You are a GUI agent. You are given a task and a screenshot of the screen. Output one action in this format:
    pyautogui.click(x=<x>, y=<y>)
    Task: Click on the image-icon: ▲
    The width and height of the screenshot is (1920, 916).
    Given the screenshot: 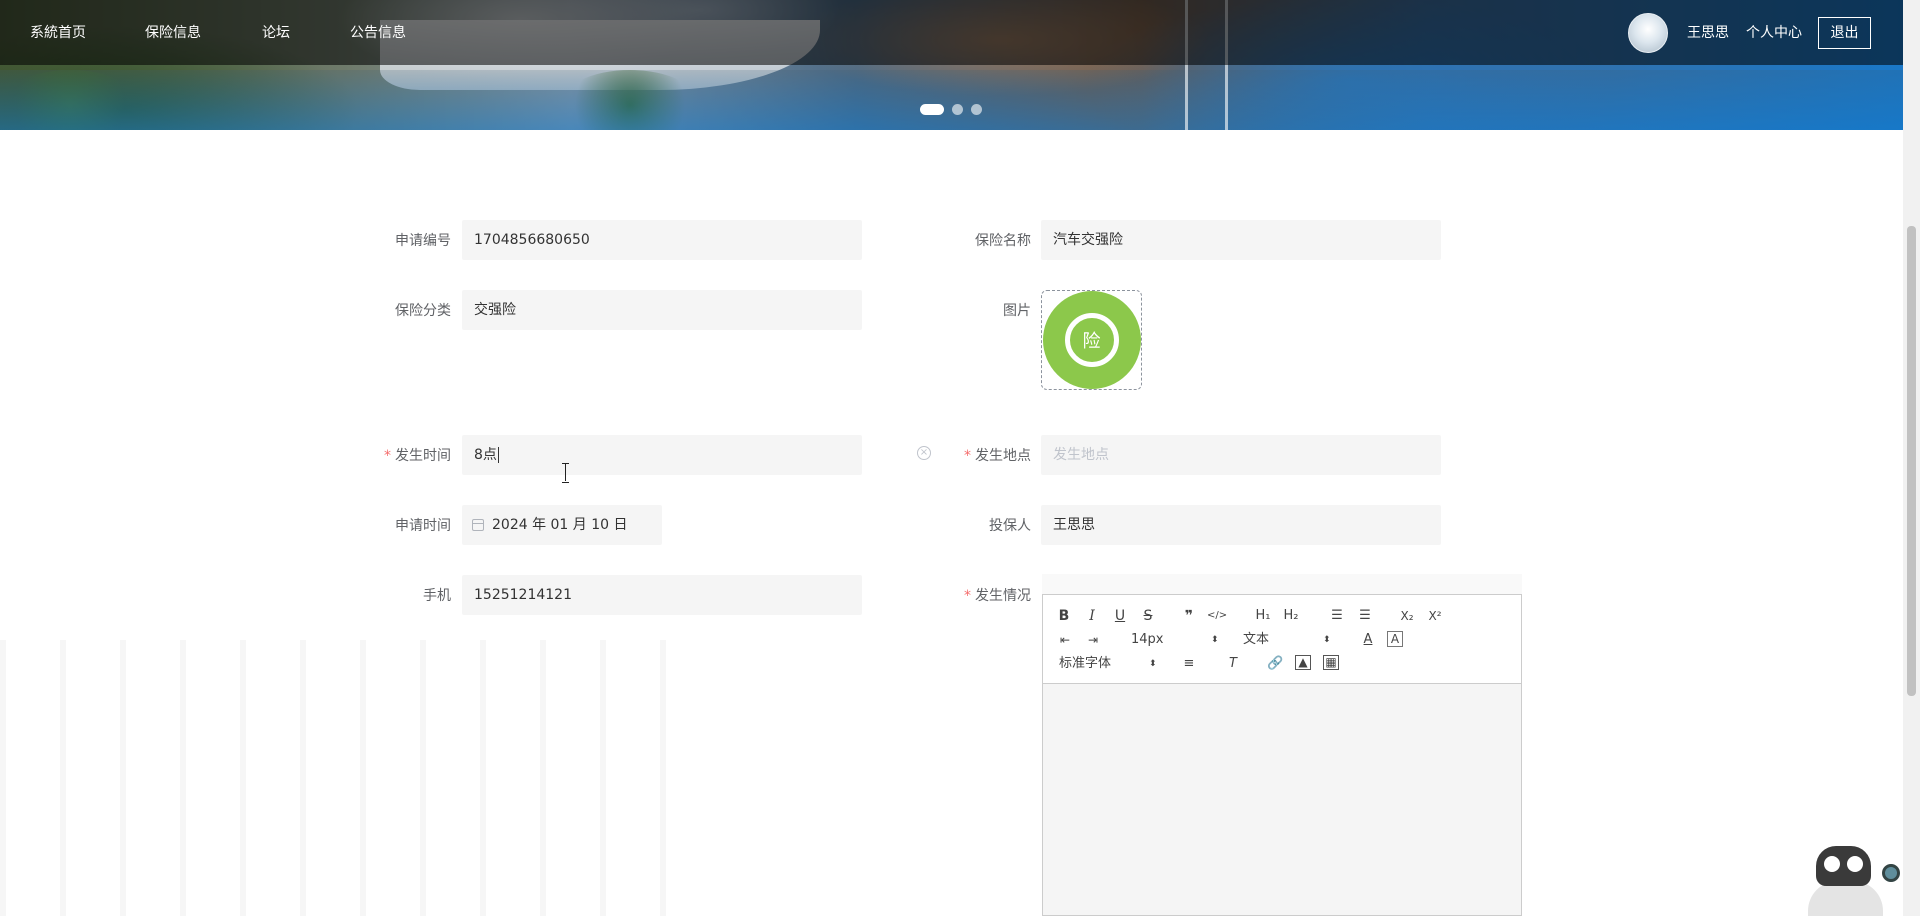 What is the action you would take?
    pyautogui.click(x=1303, y=662)
    